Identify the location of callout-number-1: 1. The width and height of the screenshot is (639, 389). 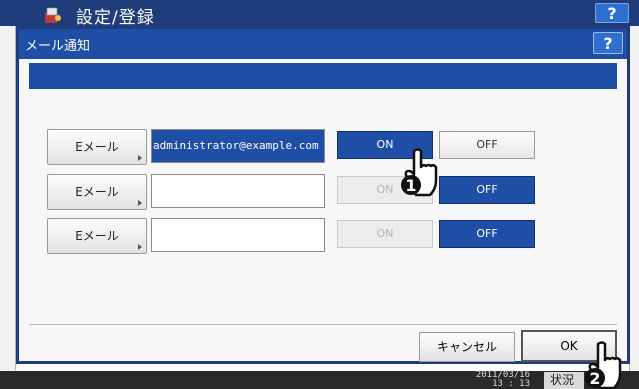
(410, 185).